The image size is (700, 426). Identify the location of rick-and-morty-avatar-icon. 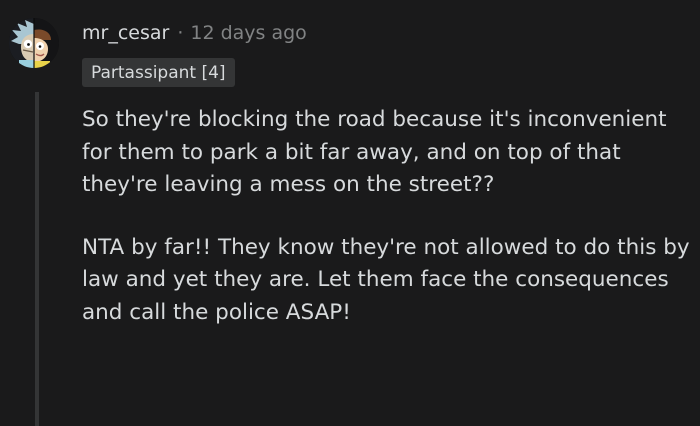
(34, 43).